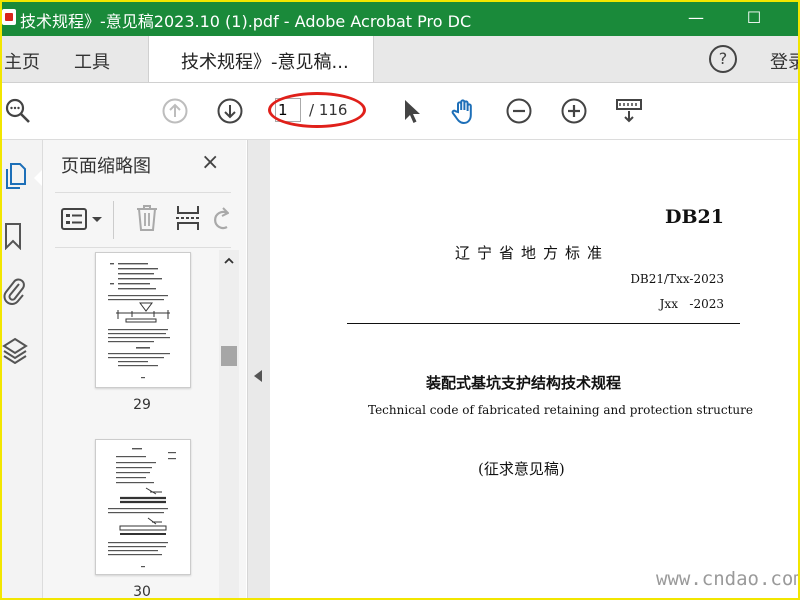 This screenshot has width=800, height=600. Describe the element at coordinates (221, 219) in the screenshot. I see `rotate-page-icon` at that location.